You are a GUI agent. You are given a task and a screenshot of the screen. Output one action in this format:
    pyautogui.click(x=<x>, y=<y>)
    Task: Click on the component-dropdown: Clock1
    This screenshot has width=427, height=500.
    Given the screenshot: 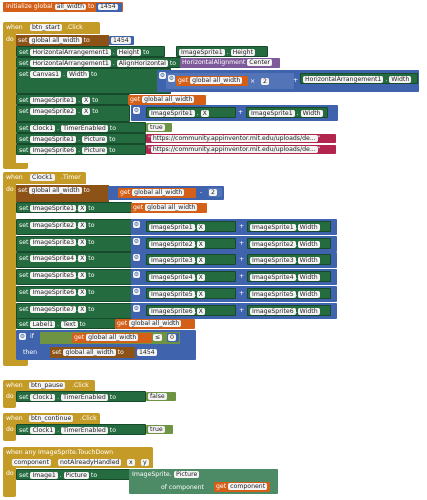 What is the action you would take?
    pyautogui.click(x=43, y=397)
    